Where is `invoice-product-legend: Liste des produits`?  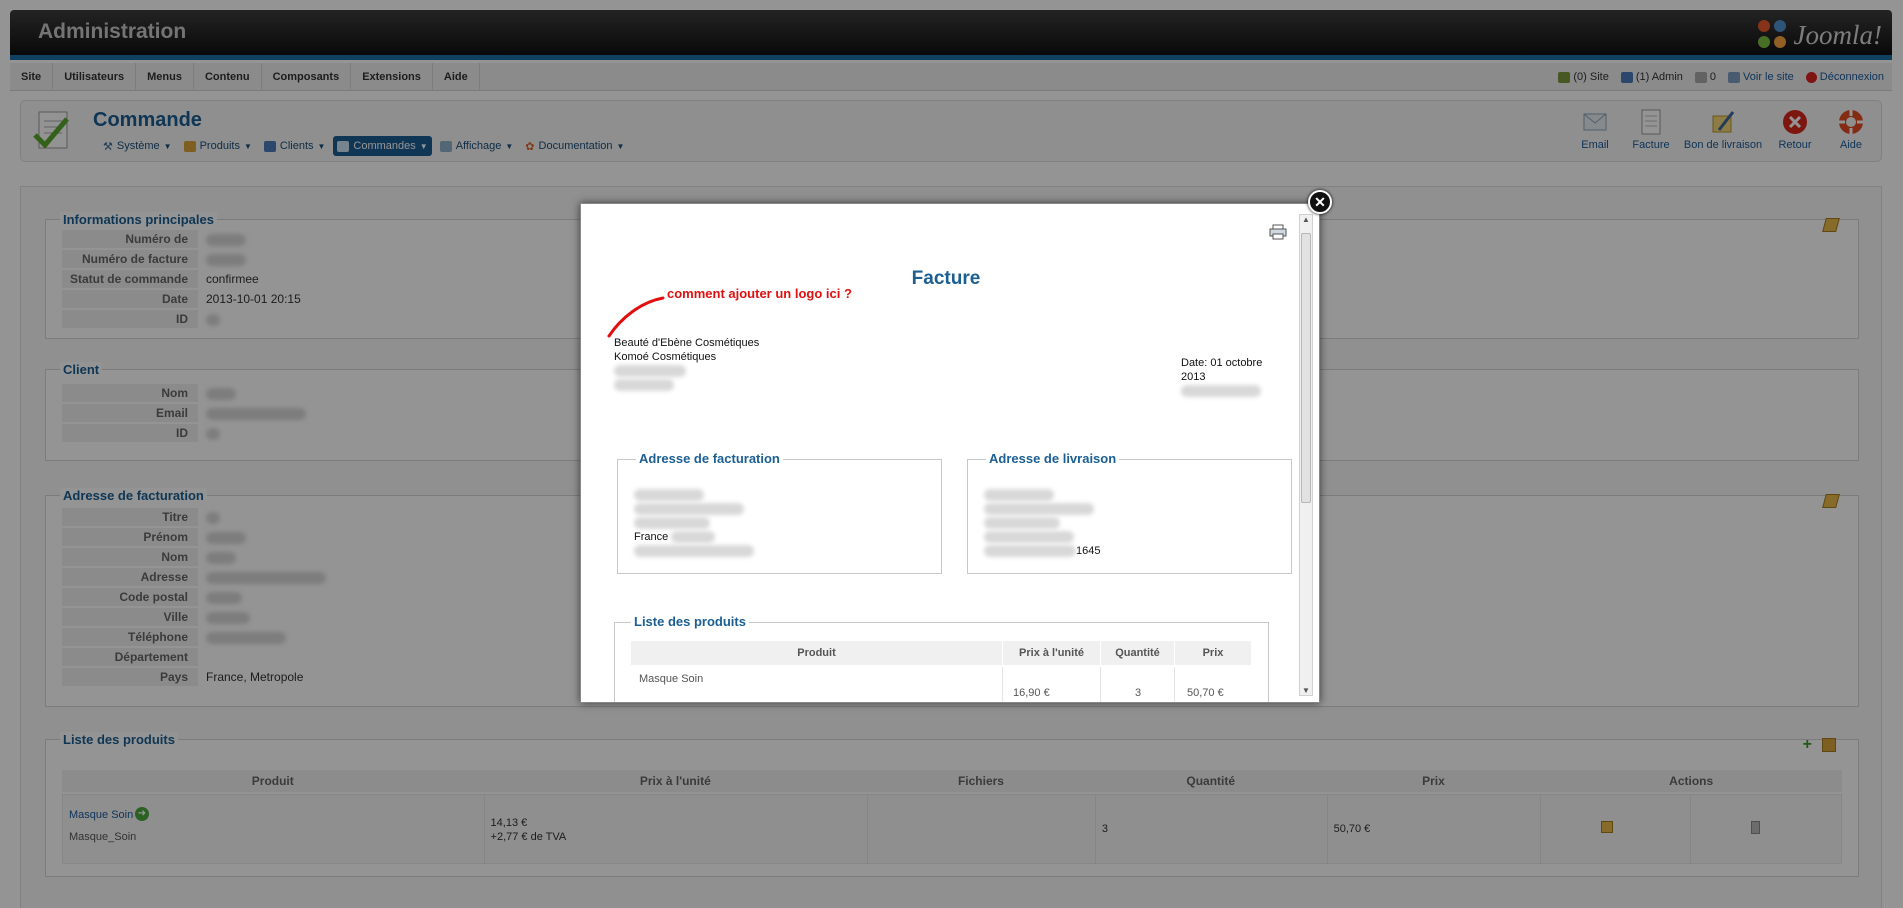
invoice-product-legend: Liste des produits is located at coordinates (690, 621).